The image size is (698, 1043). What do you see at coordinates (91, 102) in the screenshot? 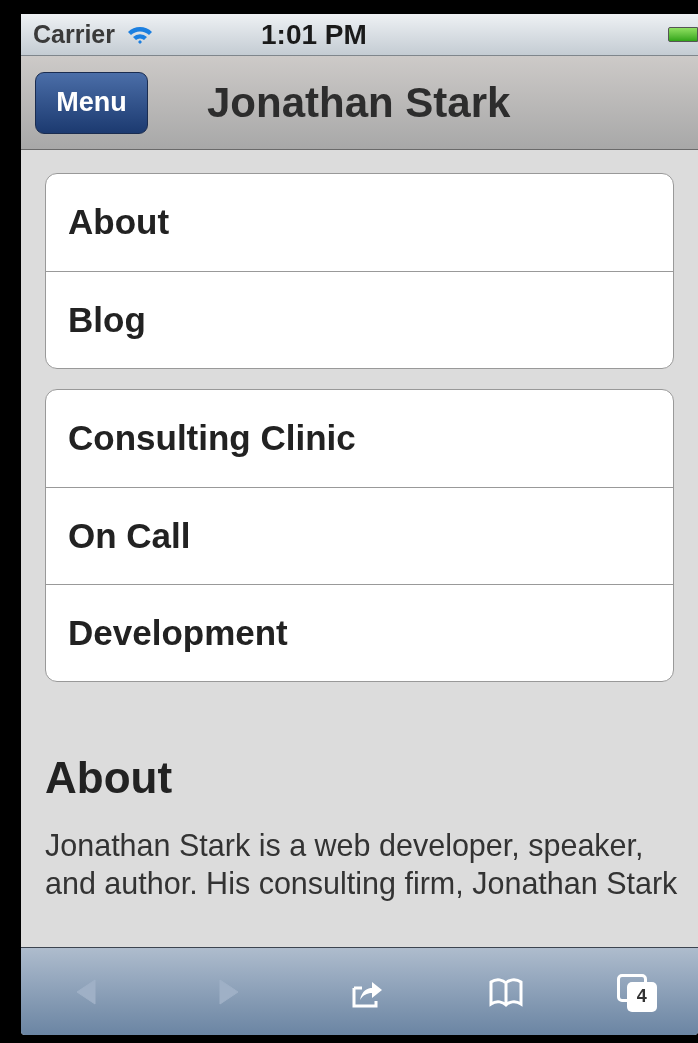
I see `menu-button: Menu` at bounding box center [91, 102].